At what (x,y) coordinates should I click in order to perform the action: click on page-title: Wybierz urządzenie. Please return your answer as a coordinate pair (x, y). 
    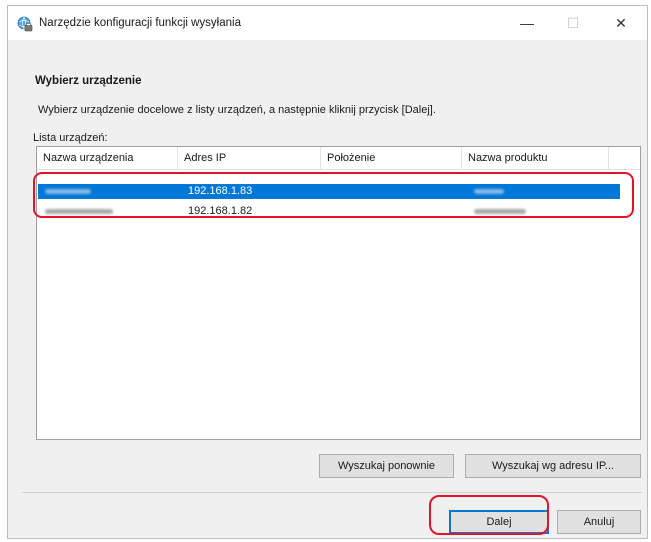
    Looking at the image, I should click on (88, 81).